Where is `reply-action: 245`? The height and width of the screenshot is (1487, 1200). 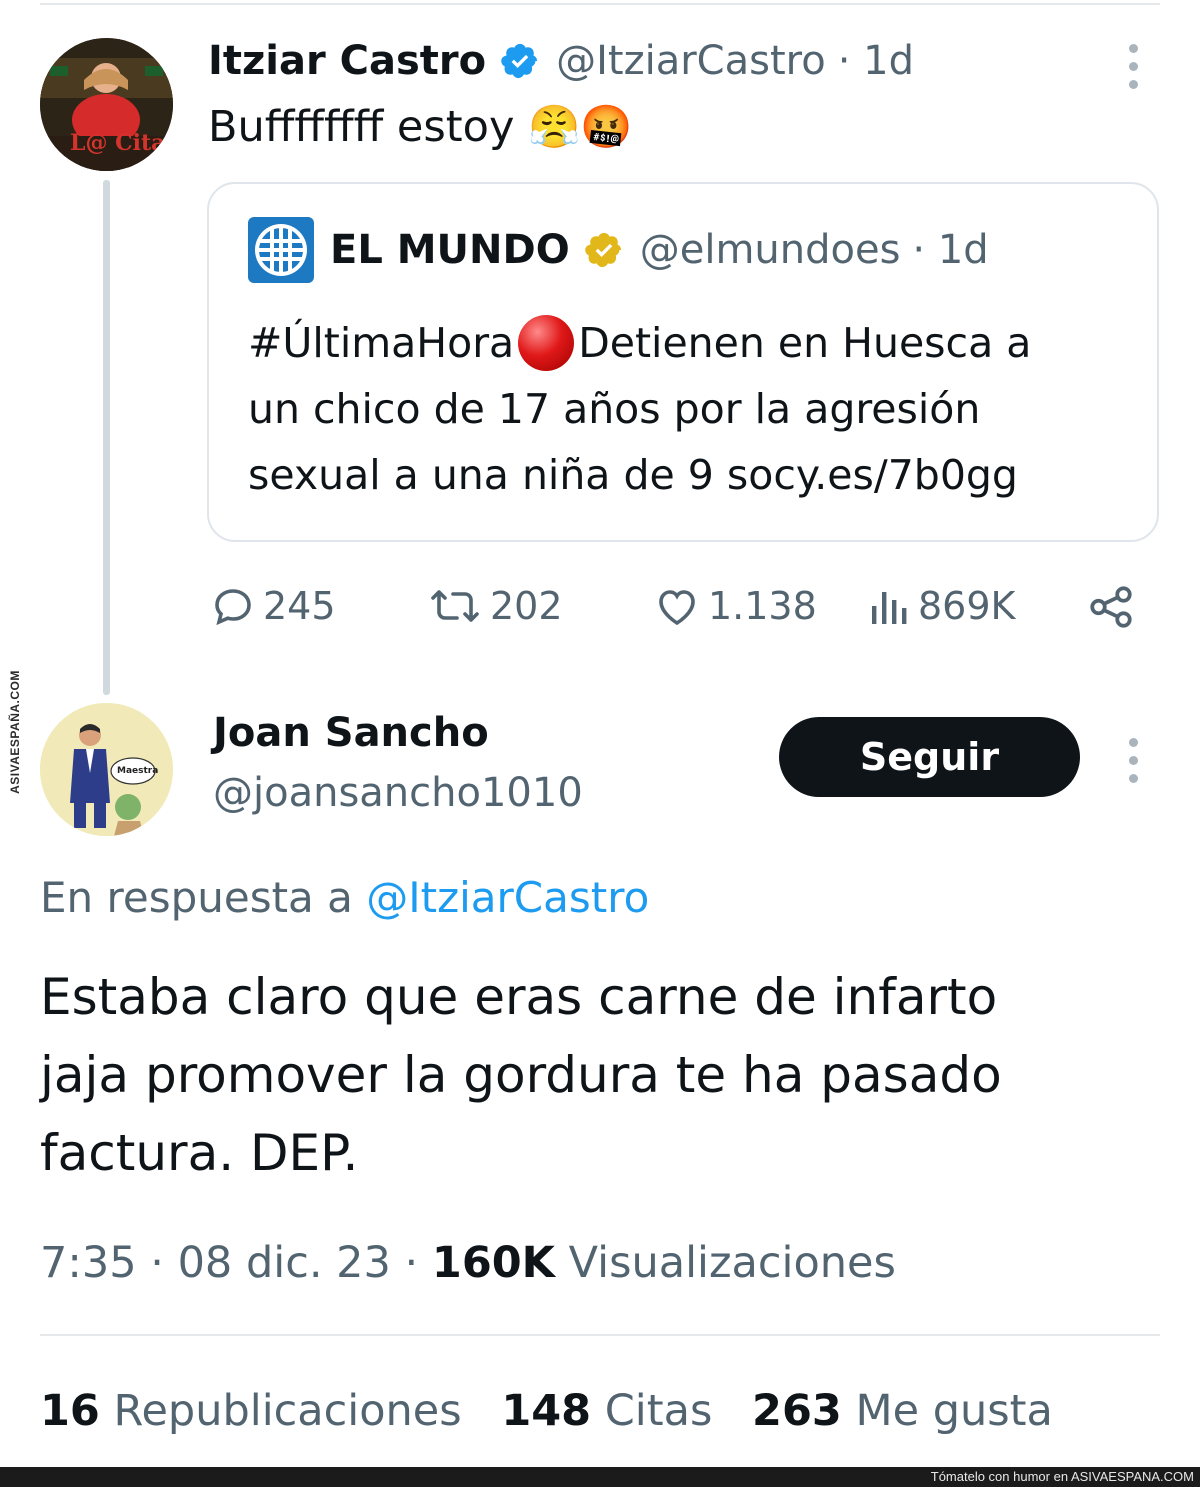 reply-action: 245 is located at coordinates (272, 606).